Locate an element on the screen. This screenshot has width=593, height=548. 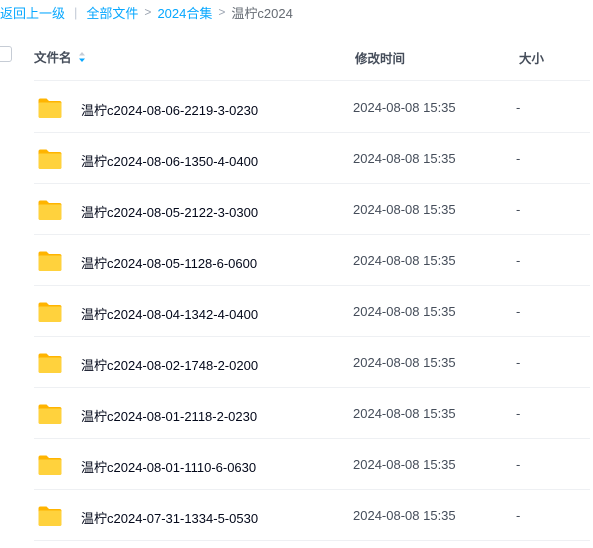
file-name: 温柠c2024-07-31-1334-5-0530 is located at coordinates (169, 517).